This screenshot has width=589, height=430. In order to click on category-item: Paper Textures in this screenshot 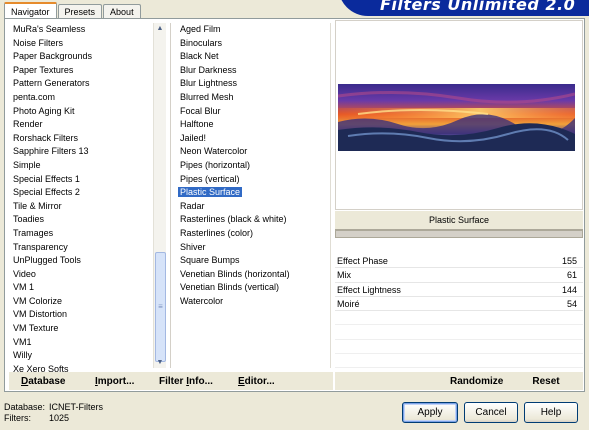, I will do `click(83, 71)`.